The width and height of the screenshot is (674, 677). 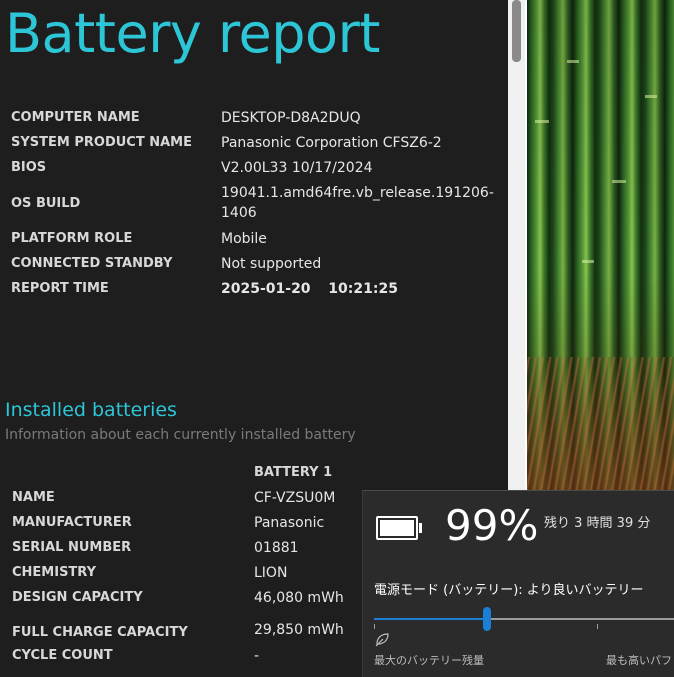 I want to click on info-row-computer-name: COMPUTER NAME DESKTOP-D8A2DUQ, so click(x=248, y=117).